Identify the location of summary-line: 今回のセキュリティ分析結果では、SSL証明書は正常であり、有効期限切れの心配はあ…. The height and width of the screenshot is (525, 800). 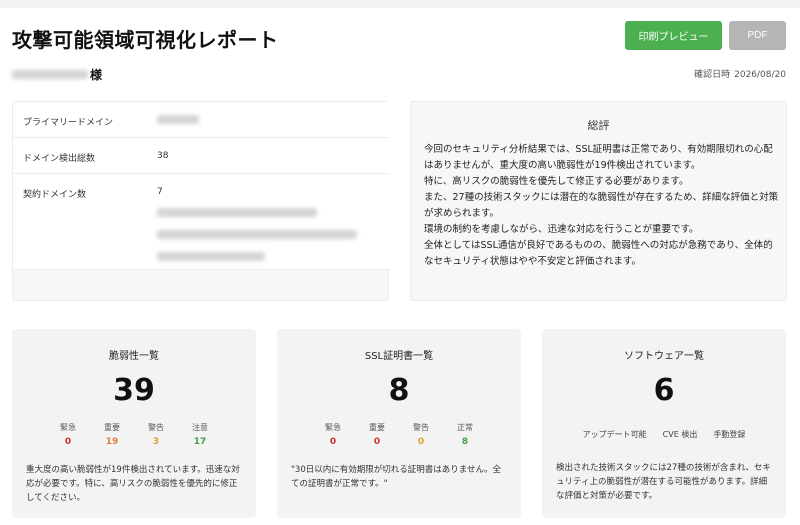
(598, 157).